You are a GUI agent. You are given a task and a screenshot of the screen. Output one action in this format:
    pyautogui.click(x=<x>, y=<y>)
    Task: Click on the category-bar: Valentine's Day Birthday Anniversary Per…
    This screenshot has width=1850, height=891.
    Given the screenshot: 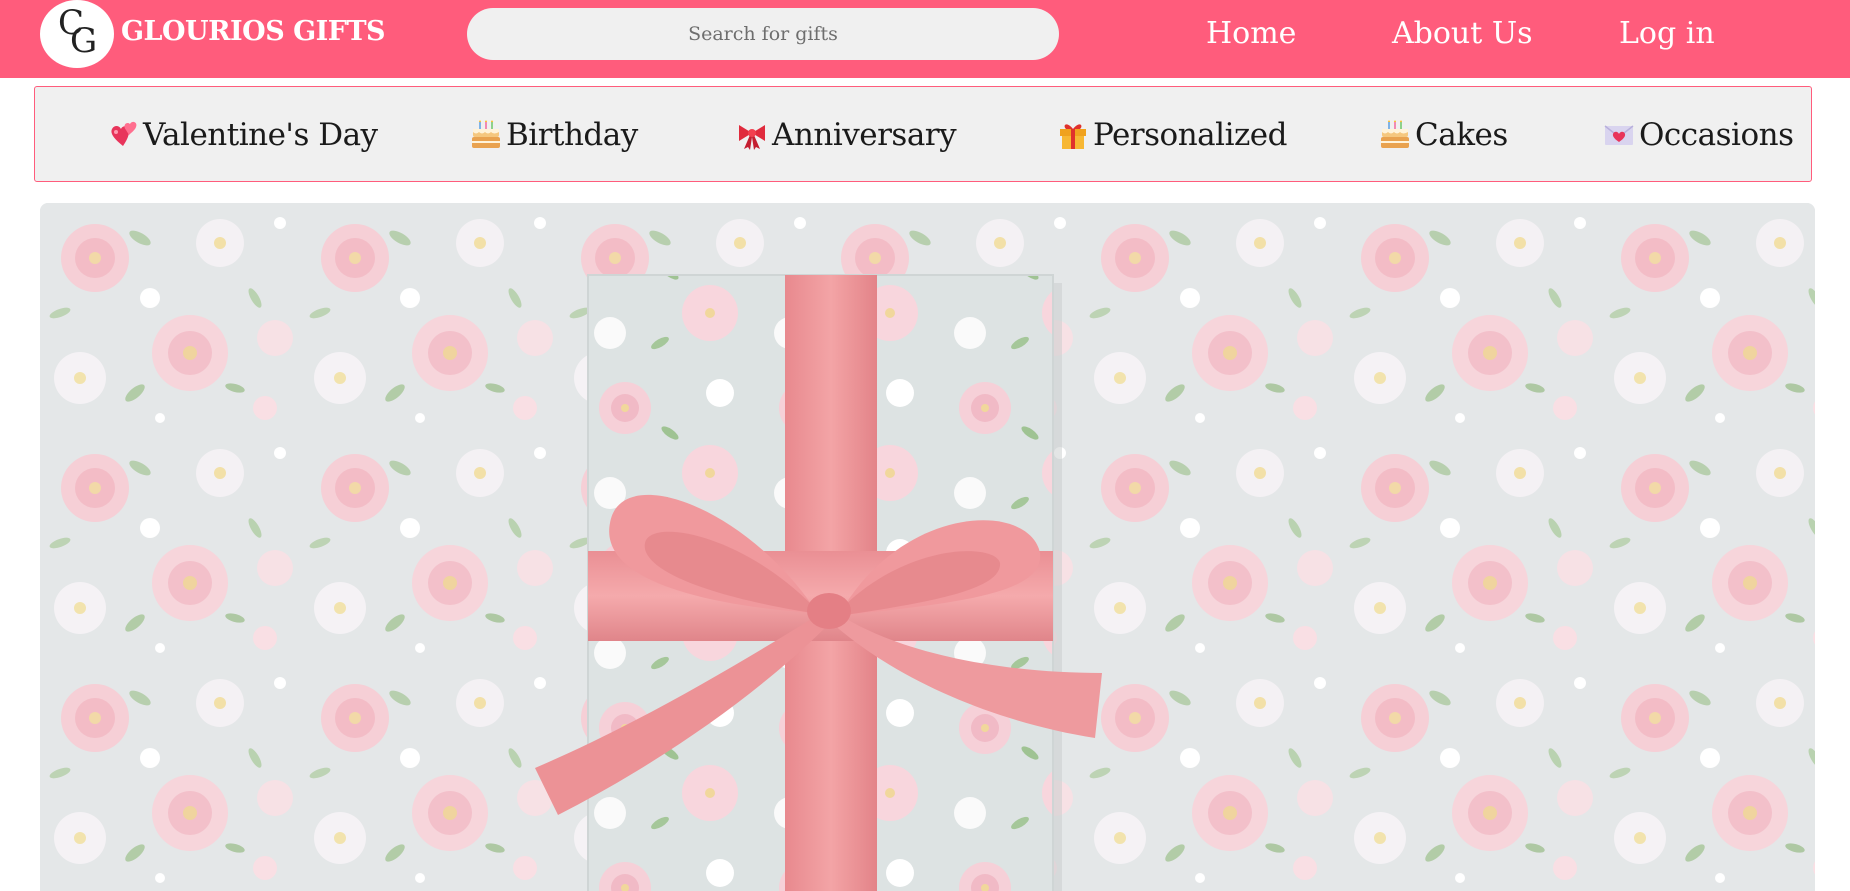 What is the action you would take?
    pyautogui.click(x=923, y=134)
    